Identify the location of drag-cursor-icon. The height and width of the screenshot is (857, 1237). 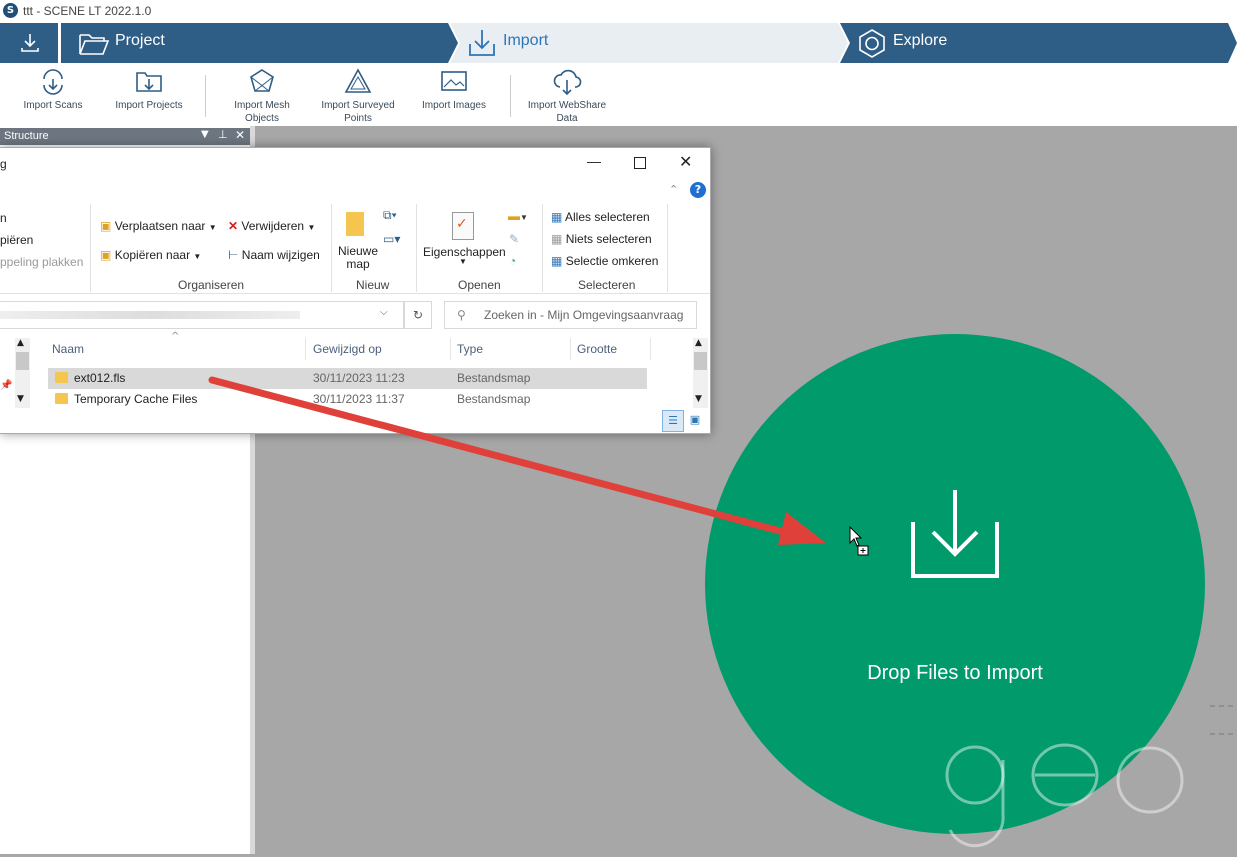
(859, 541).